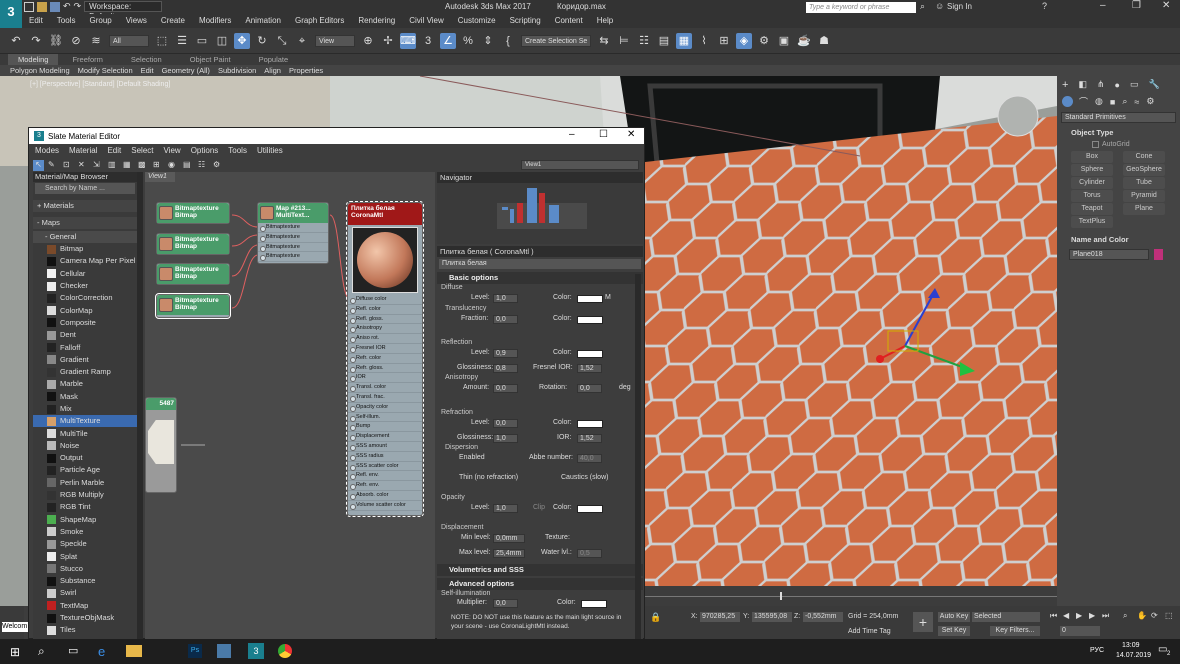  I want to click on menu-modifiers: Modifiers, so click(215, 21).